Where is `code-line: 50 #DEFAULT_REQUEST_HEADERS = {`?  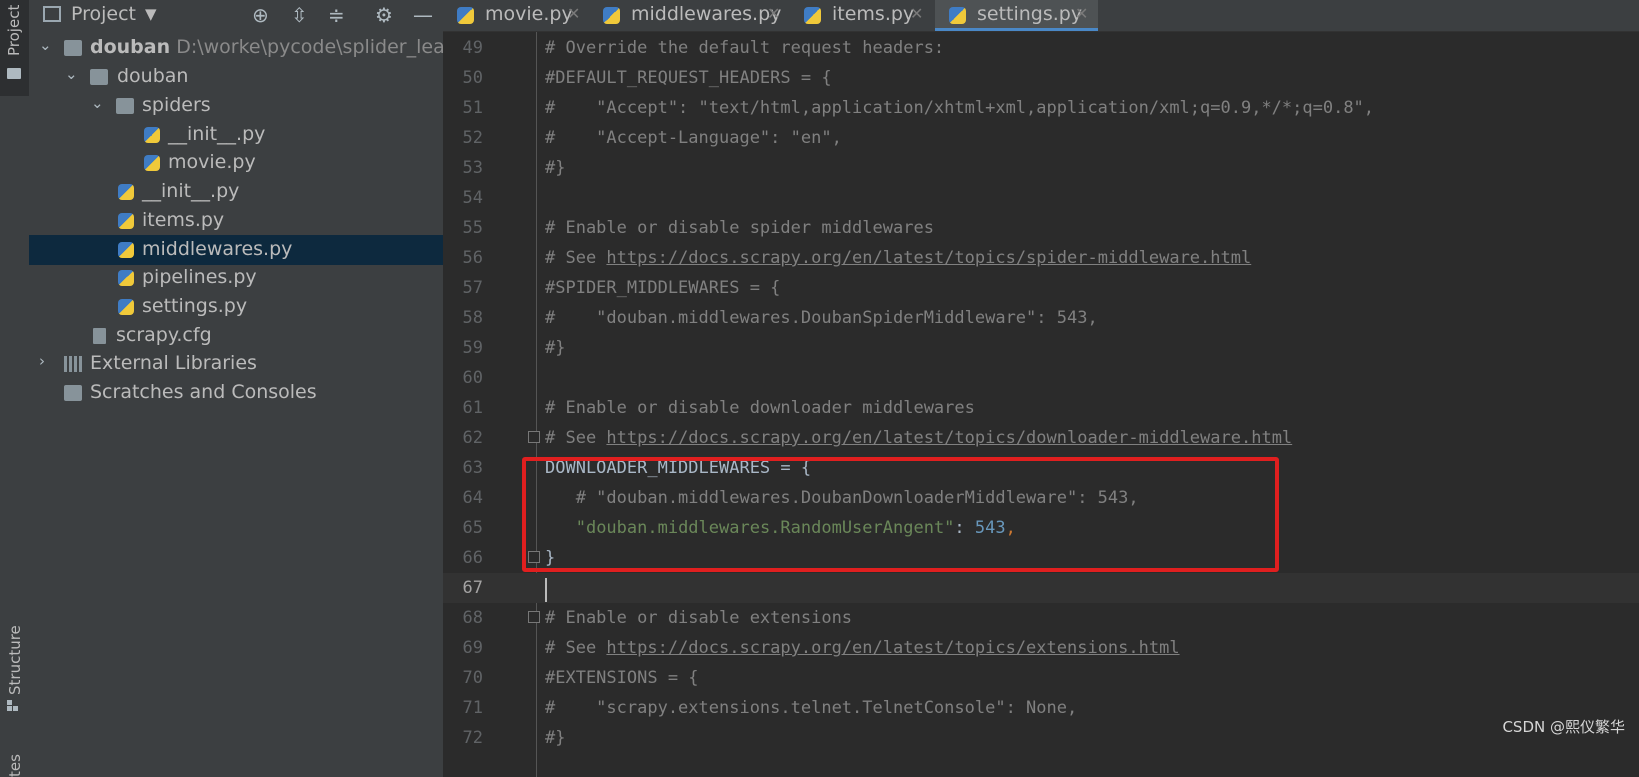
code-line: 50 #DEFAULT_REQUEST_HEADERS = { is located at coordinates (1041, 78).